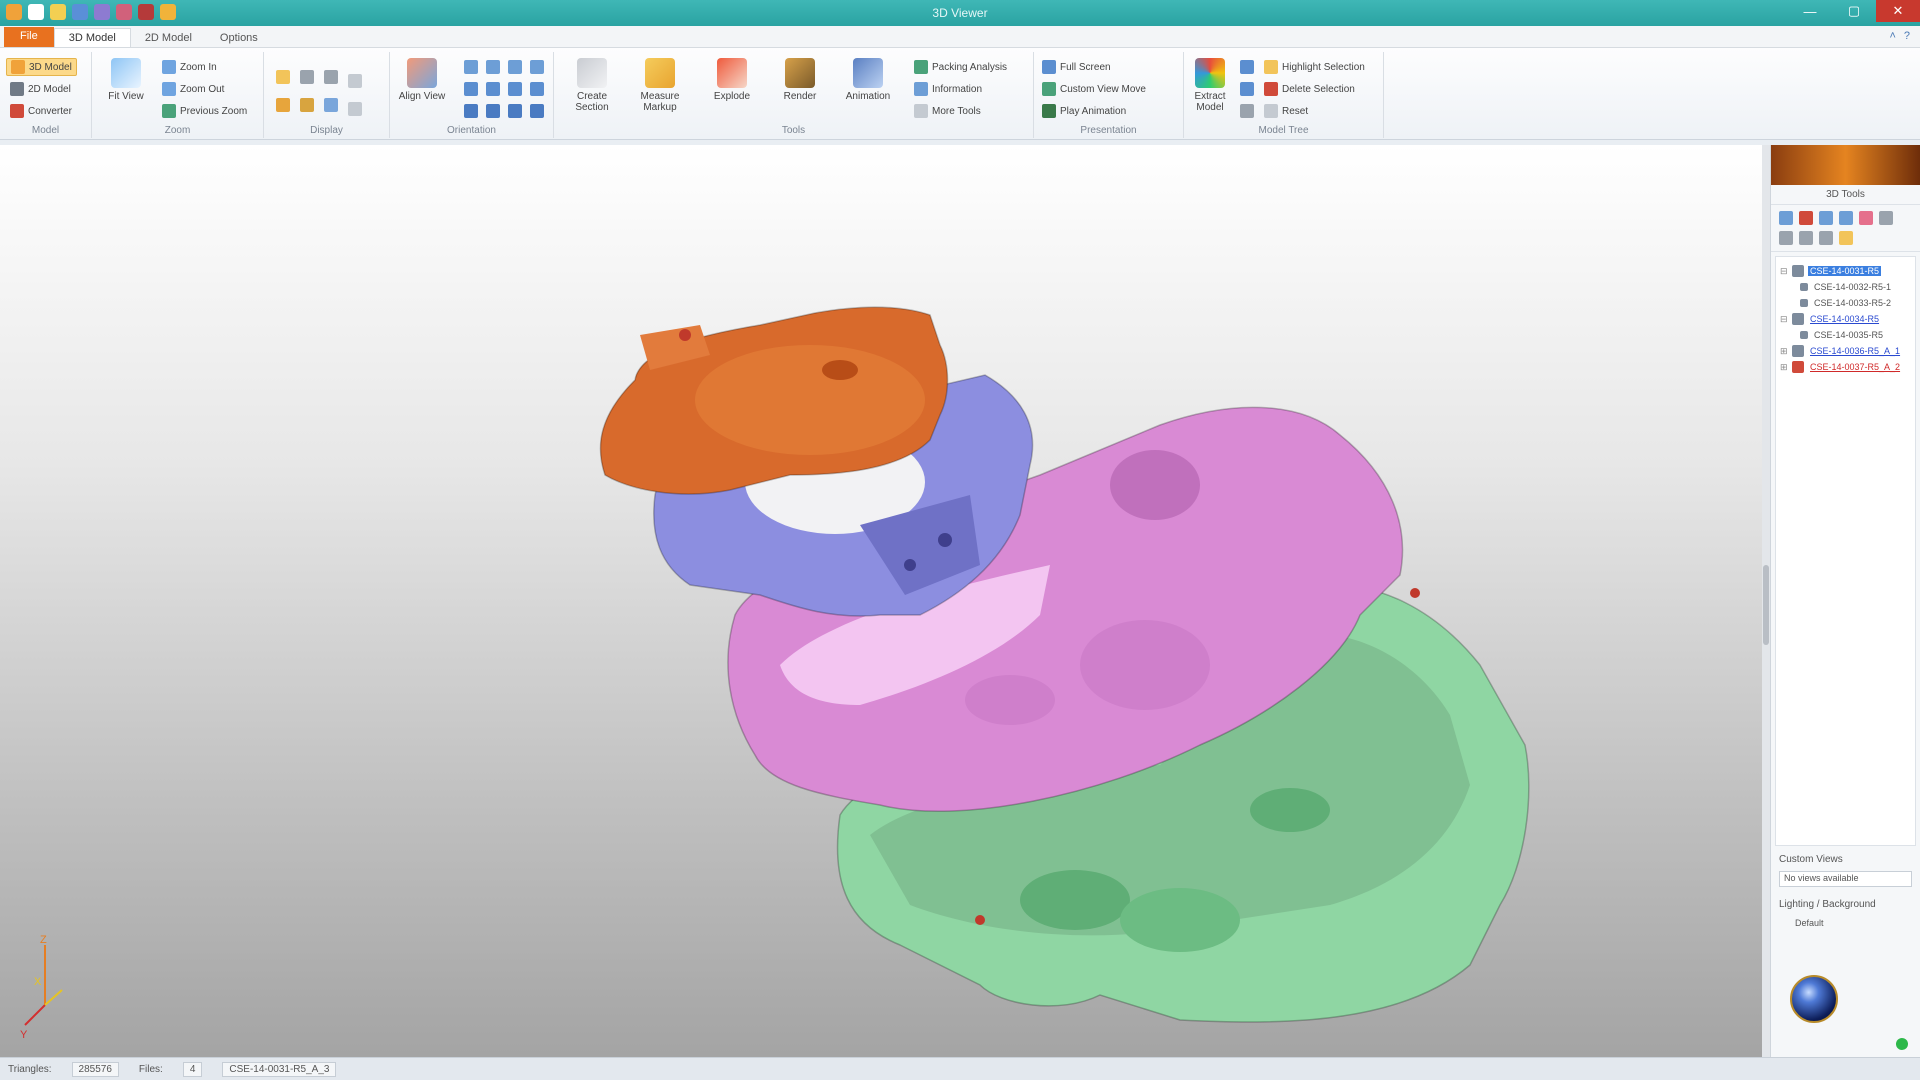  I want to click on window-title: 3D Viewer, so click(960, 13).